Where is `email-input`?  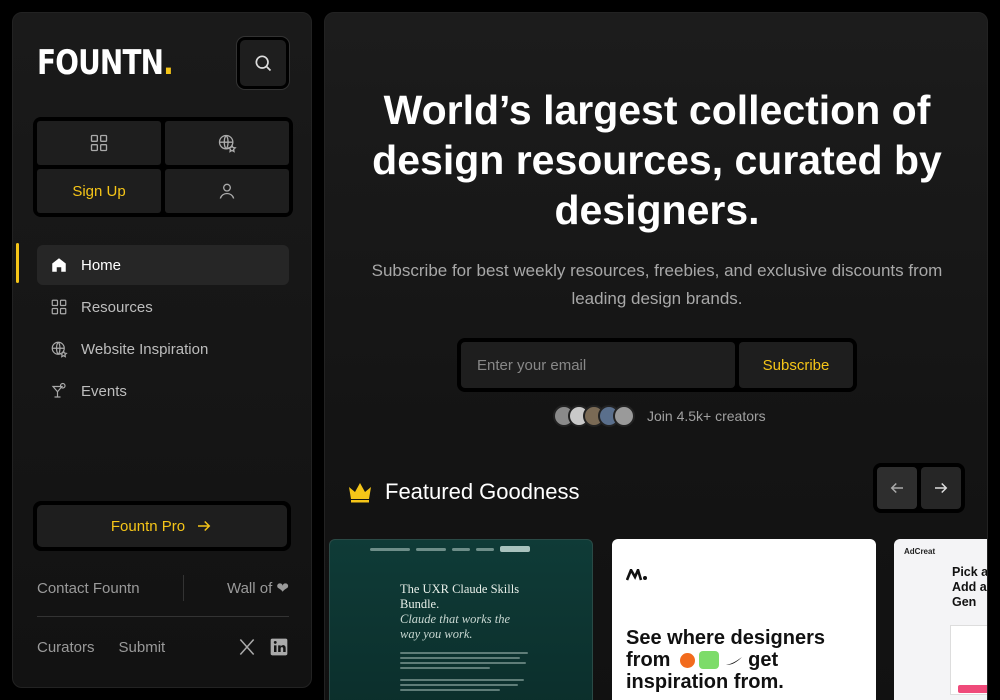
email-input is located at coordinates (598, 365).